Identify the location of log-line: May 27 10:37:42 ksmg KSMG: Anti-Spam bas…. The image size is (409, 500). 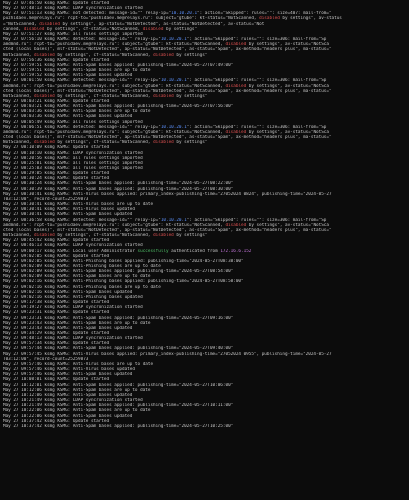
(205, 426).